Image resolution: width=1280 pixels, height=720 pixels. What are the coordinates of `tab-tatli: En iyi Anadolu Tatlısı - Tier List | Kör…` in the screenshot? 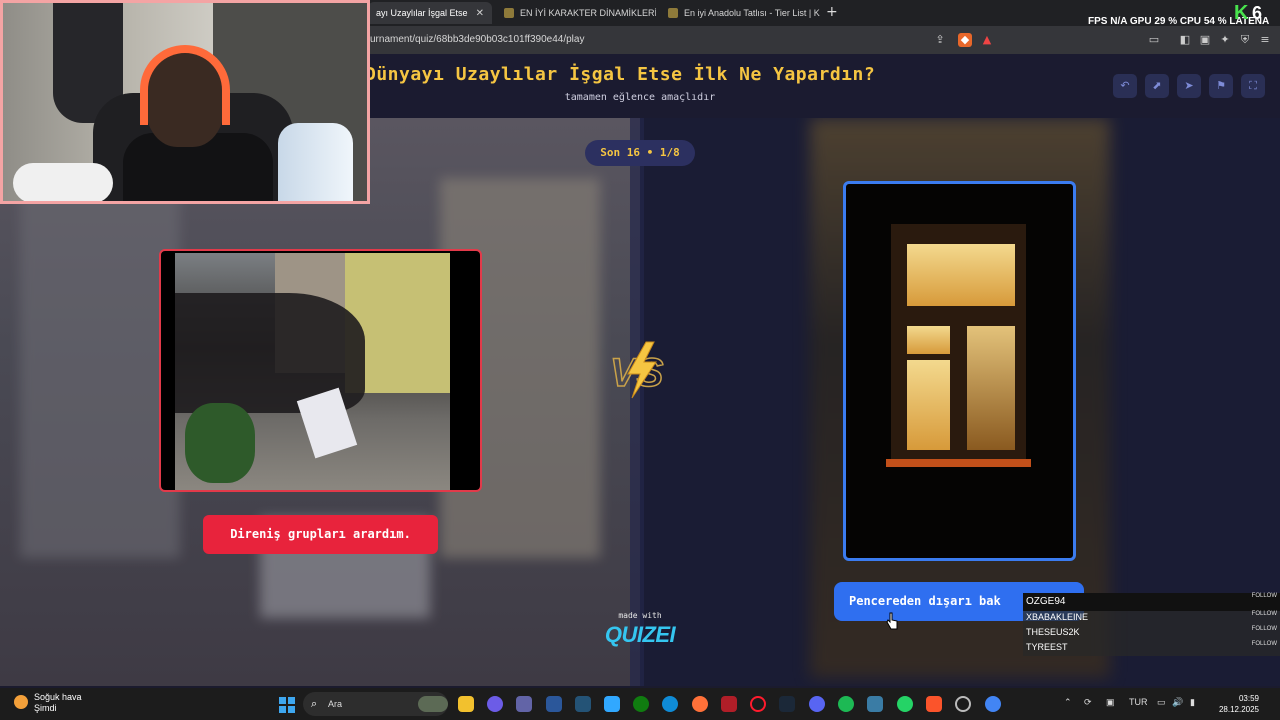 It's located at (740, 13).